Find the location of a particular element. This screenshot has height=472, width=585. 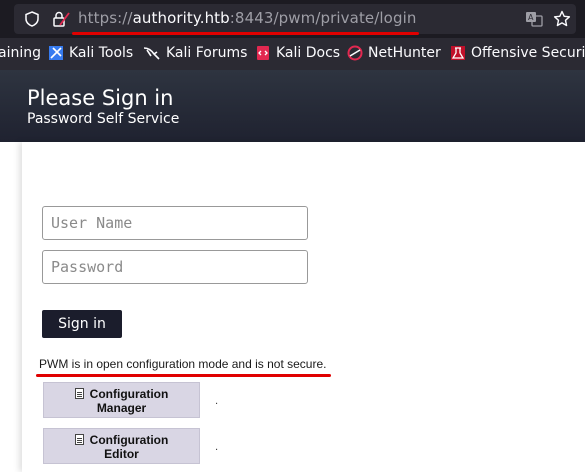

username-field is located at coordinates (175, 223).